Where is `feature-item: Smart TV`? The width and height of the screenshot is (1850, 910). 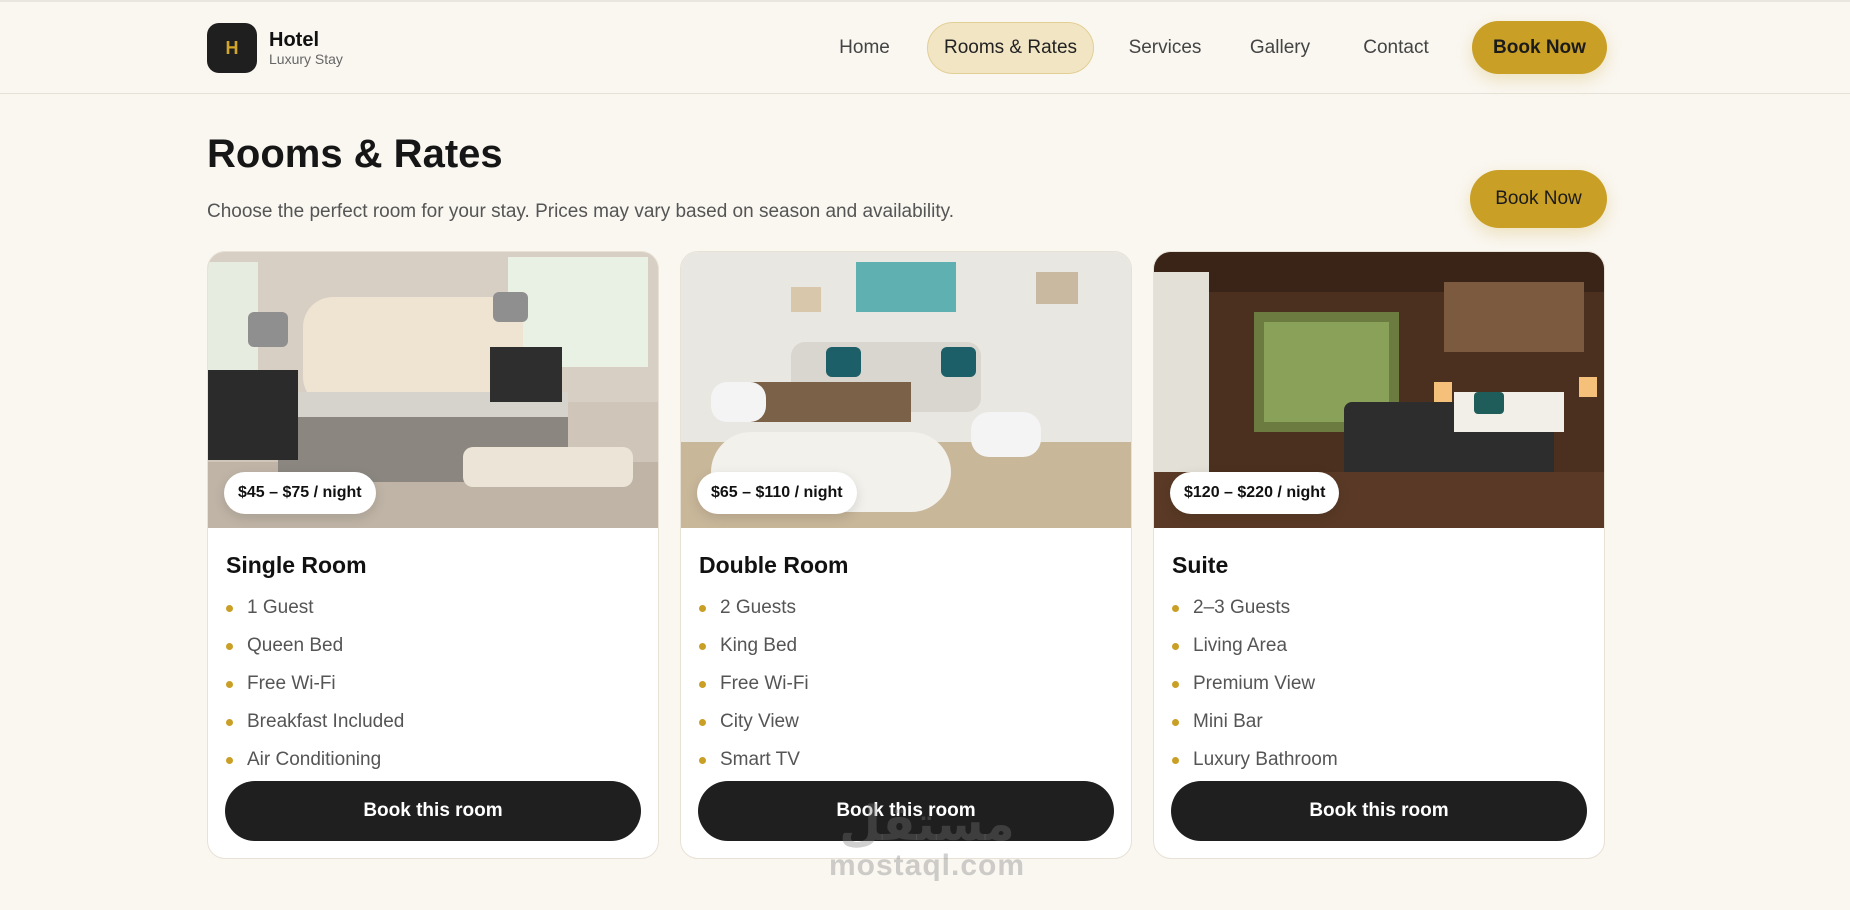 feature-item: Smart TV is located at coordinates (906, 760).